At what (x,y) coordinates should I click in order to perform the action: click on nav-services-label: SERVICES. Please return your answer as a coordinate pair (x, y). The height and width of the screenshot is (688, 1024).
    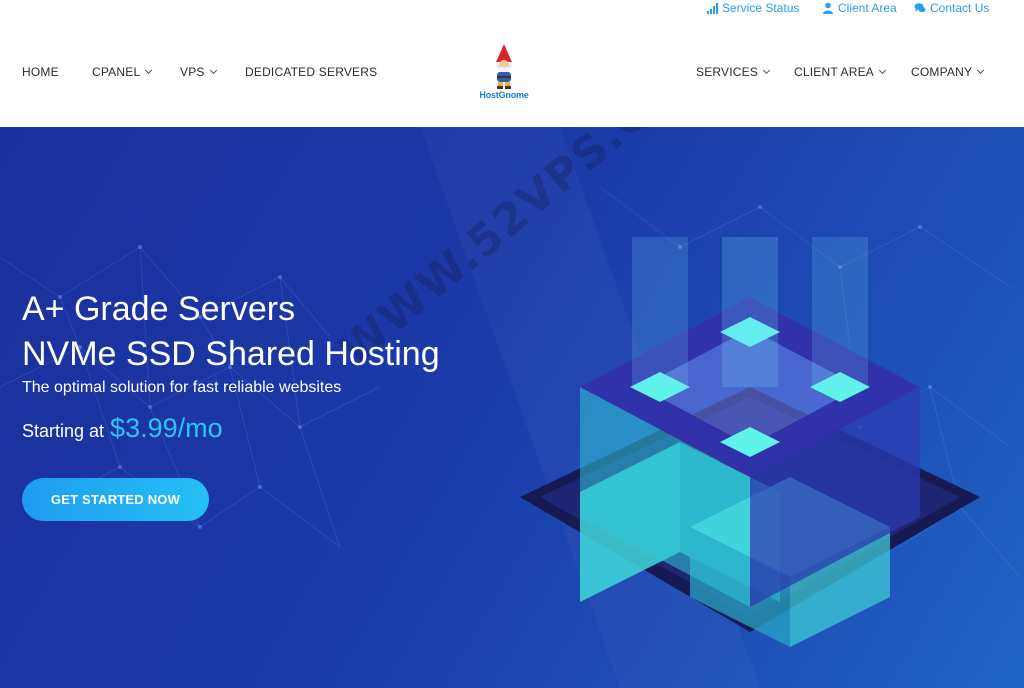
    Looking at the image, I should click on (727, 72).